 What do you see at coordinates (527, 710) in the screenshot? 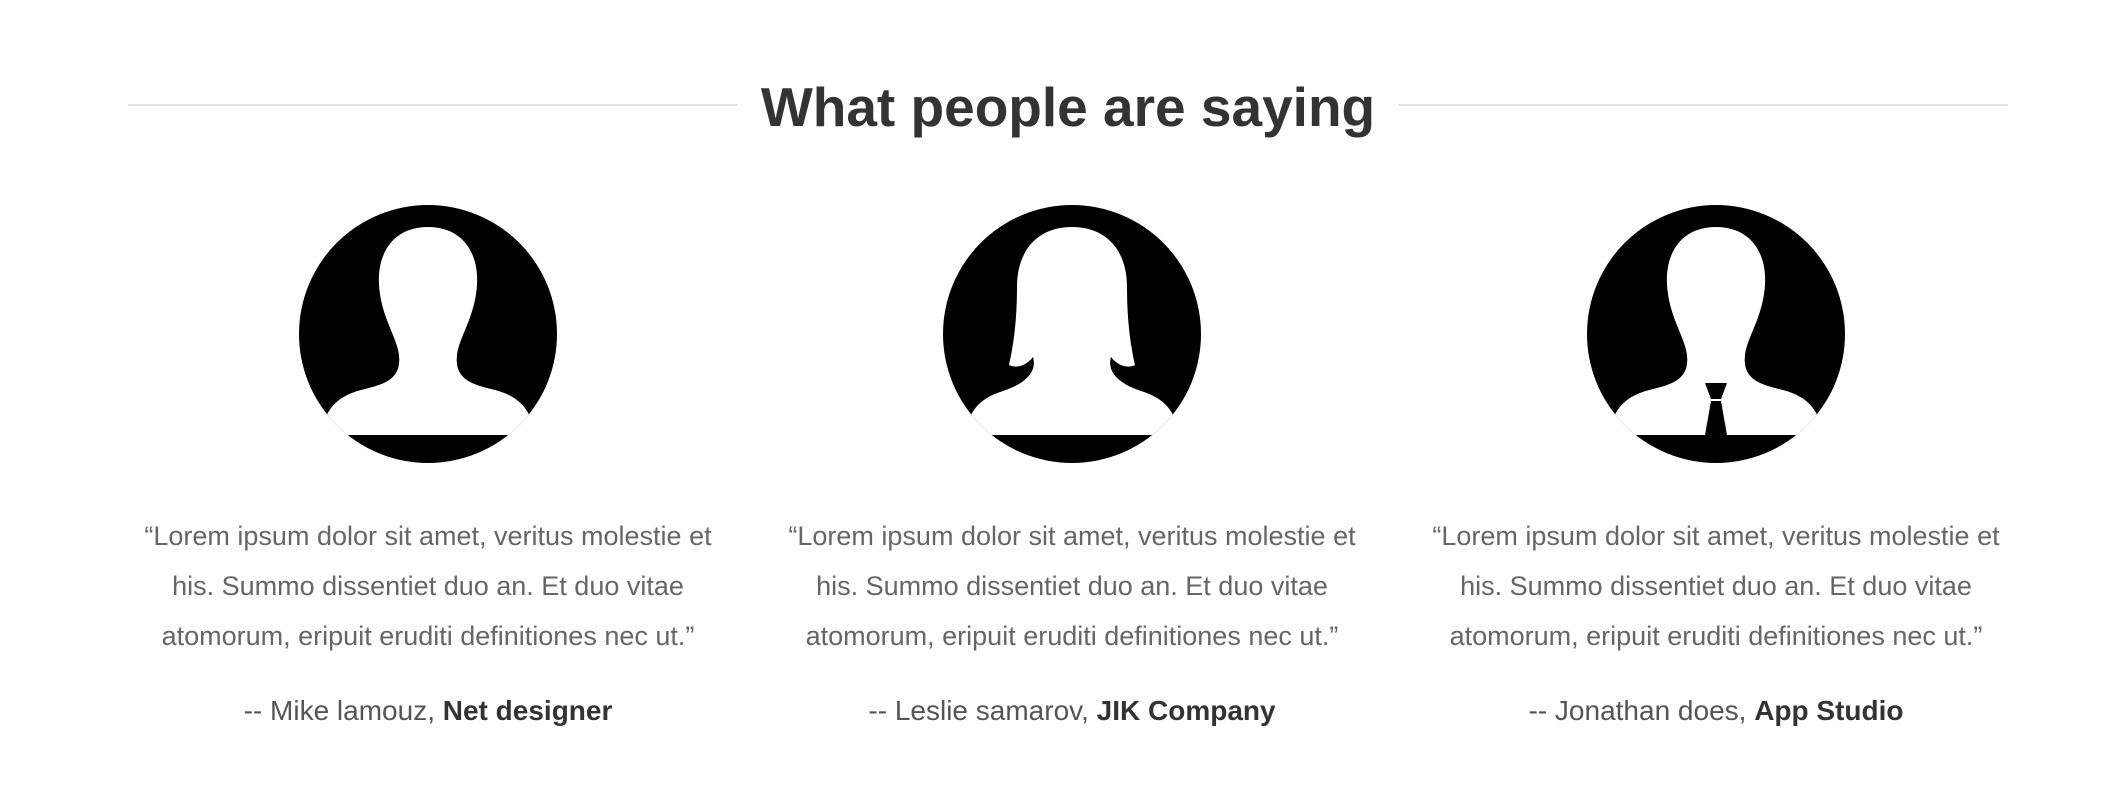
I see `author-company: Net designer` at bounding box center [527, 710].